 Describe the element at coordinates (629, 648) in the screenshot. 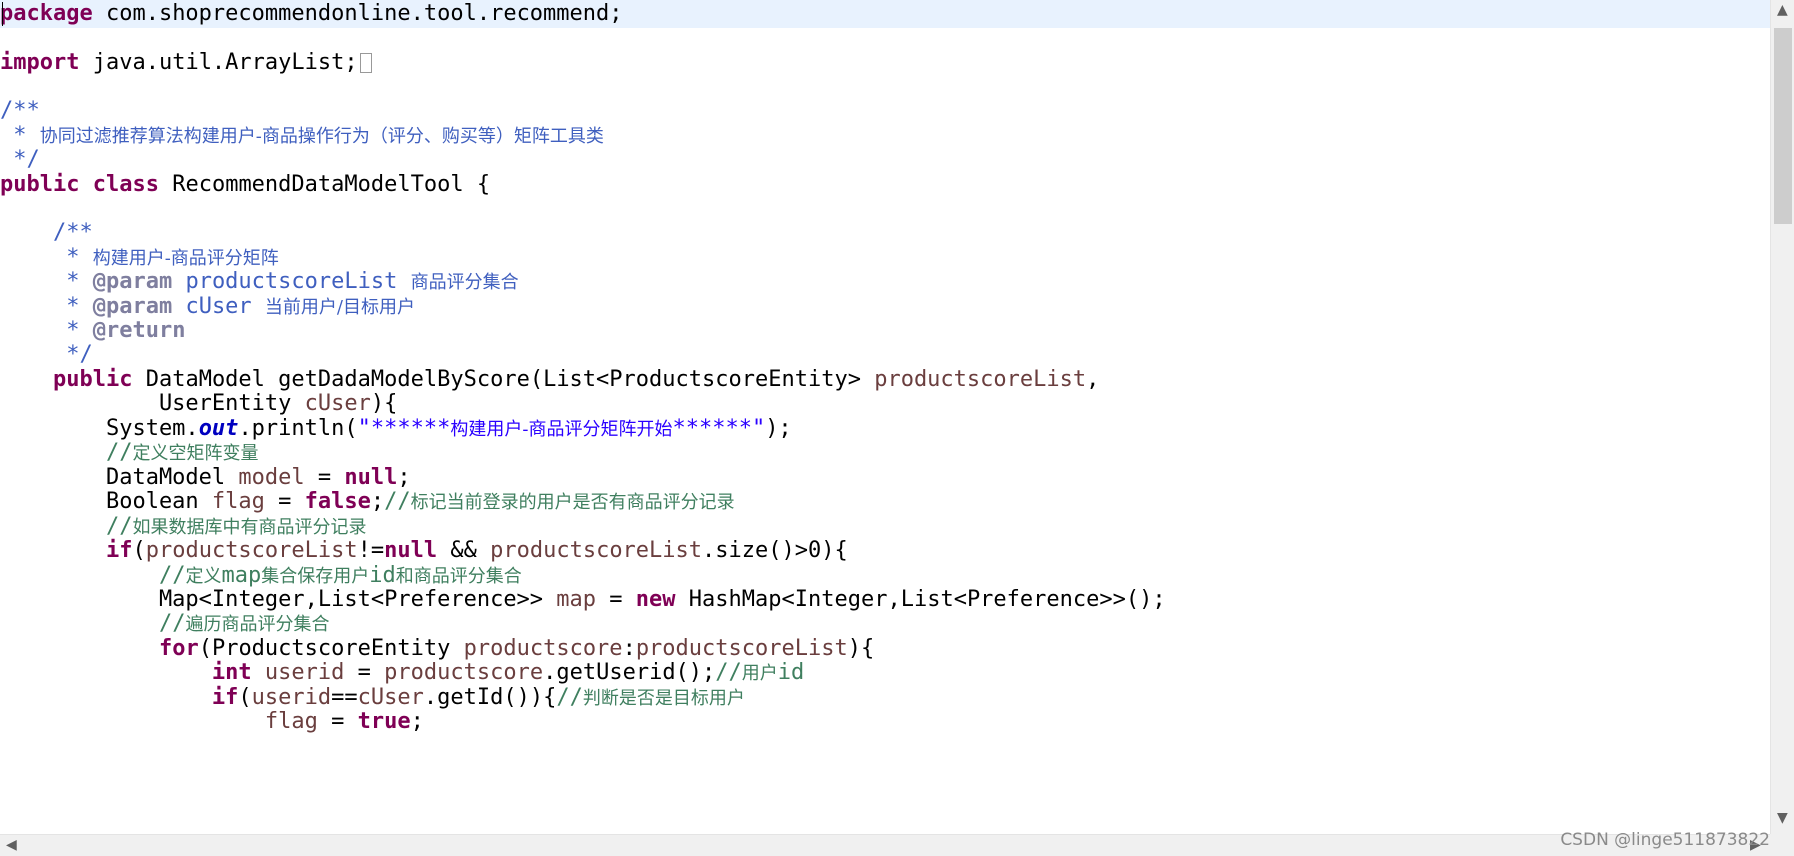

I see `code-text: :` at that location.